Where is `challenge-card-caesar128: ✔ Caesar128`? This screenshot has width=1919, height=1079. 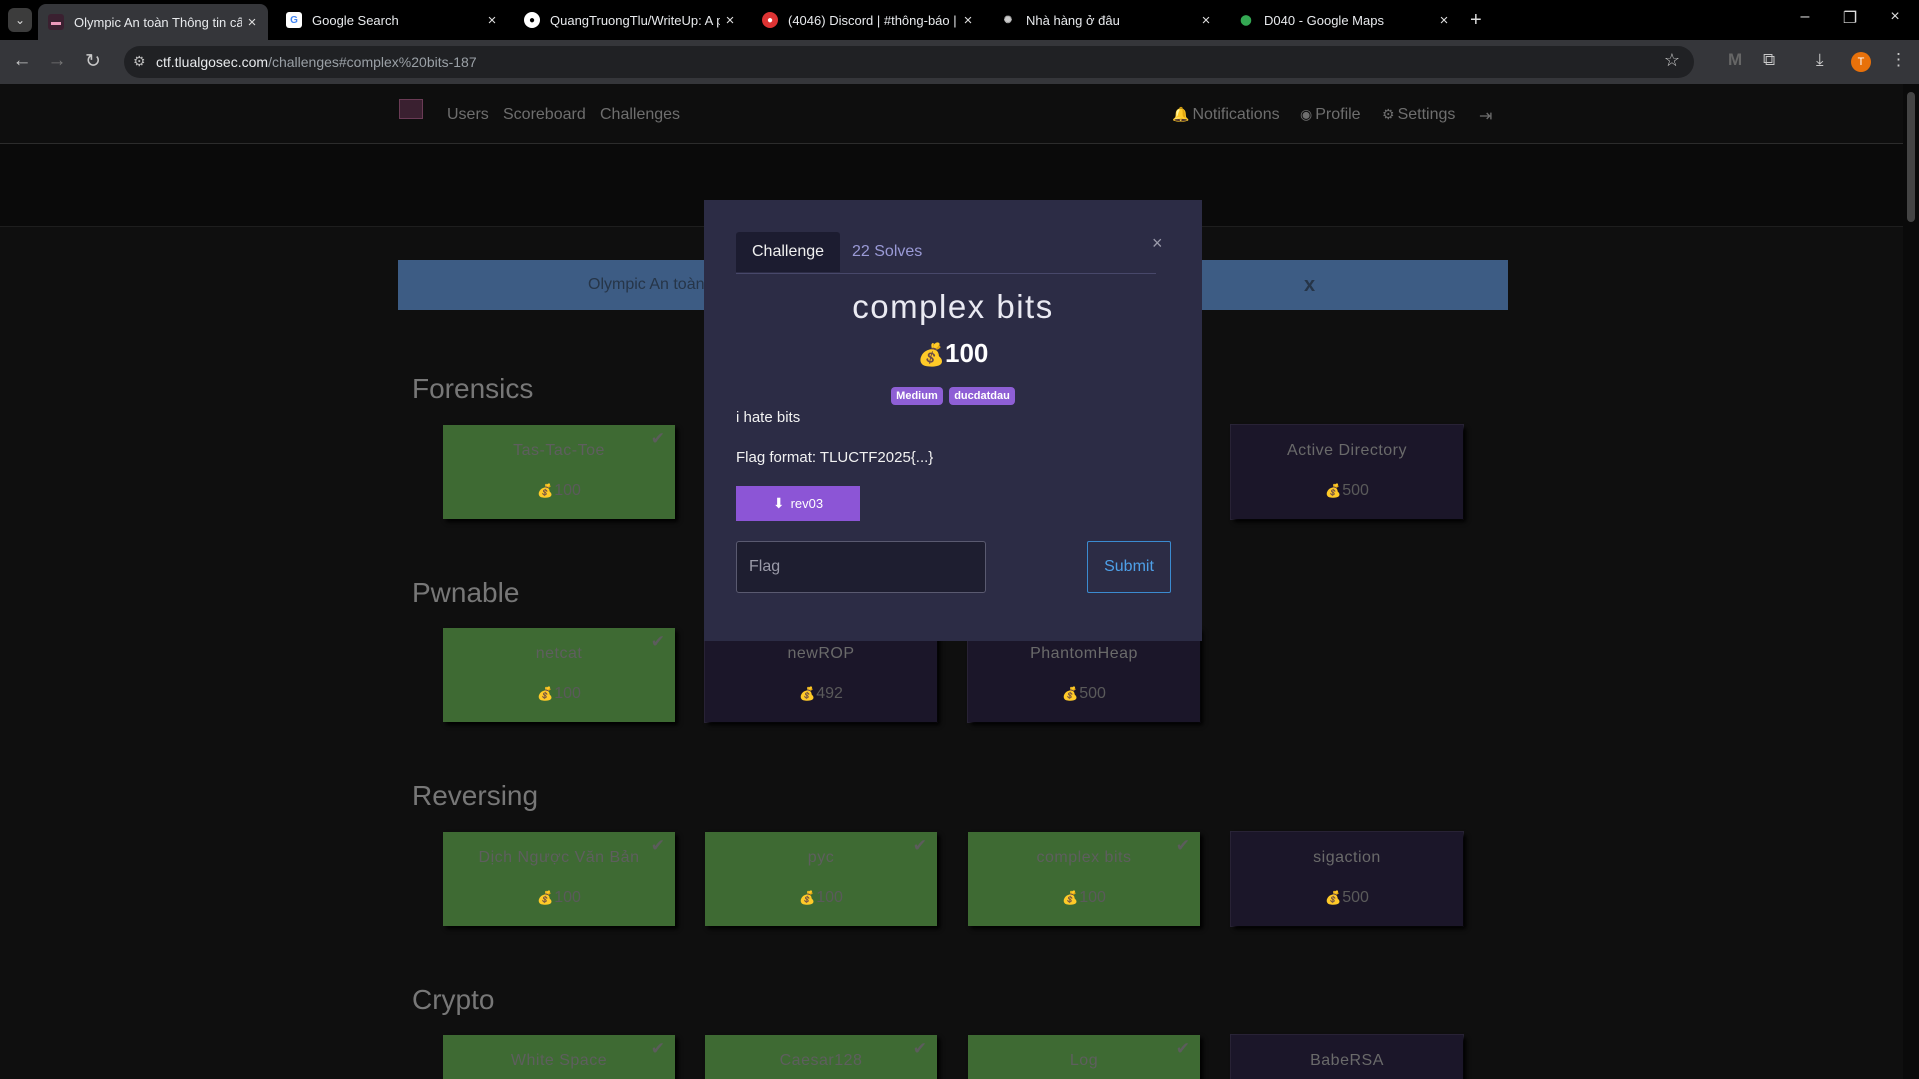 challenge-card-caesar128: ✔ Caesar128 is located at coordinates (821, 1057).